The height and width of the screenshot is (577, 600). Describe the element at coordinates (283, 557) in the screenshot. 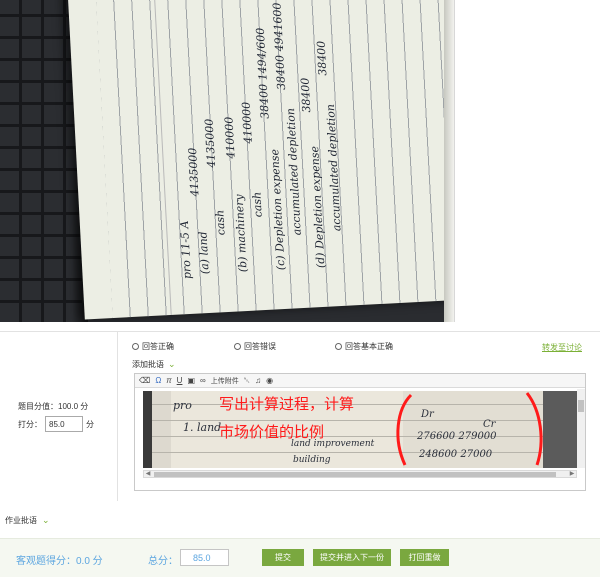

I see `submit-button: 提交` at that location.